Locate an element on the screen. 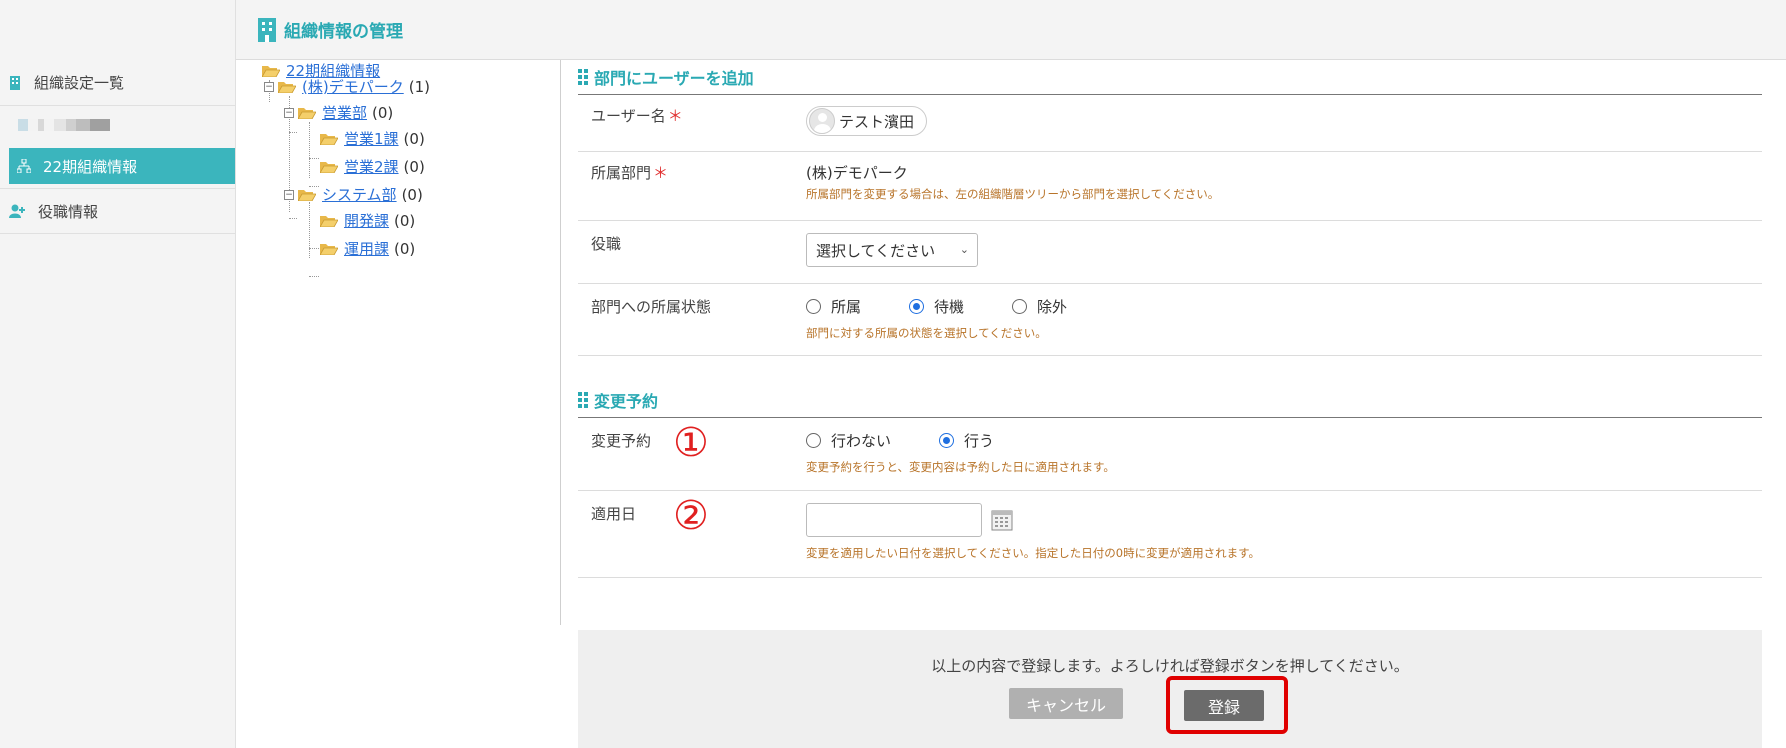 This screenshot has height=748, width=1786. tree-node-link: 営業部 is located at coordinates (344, 112).